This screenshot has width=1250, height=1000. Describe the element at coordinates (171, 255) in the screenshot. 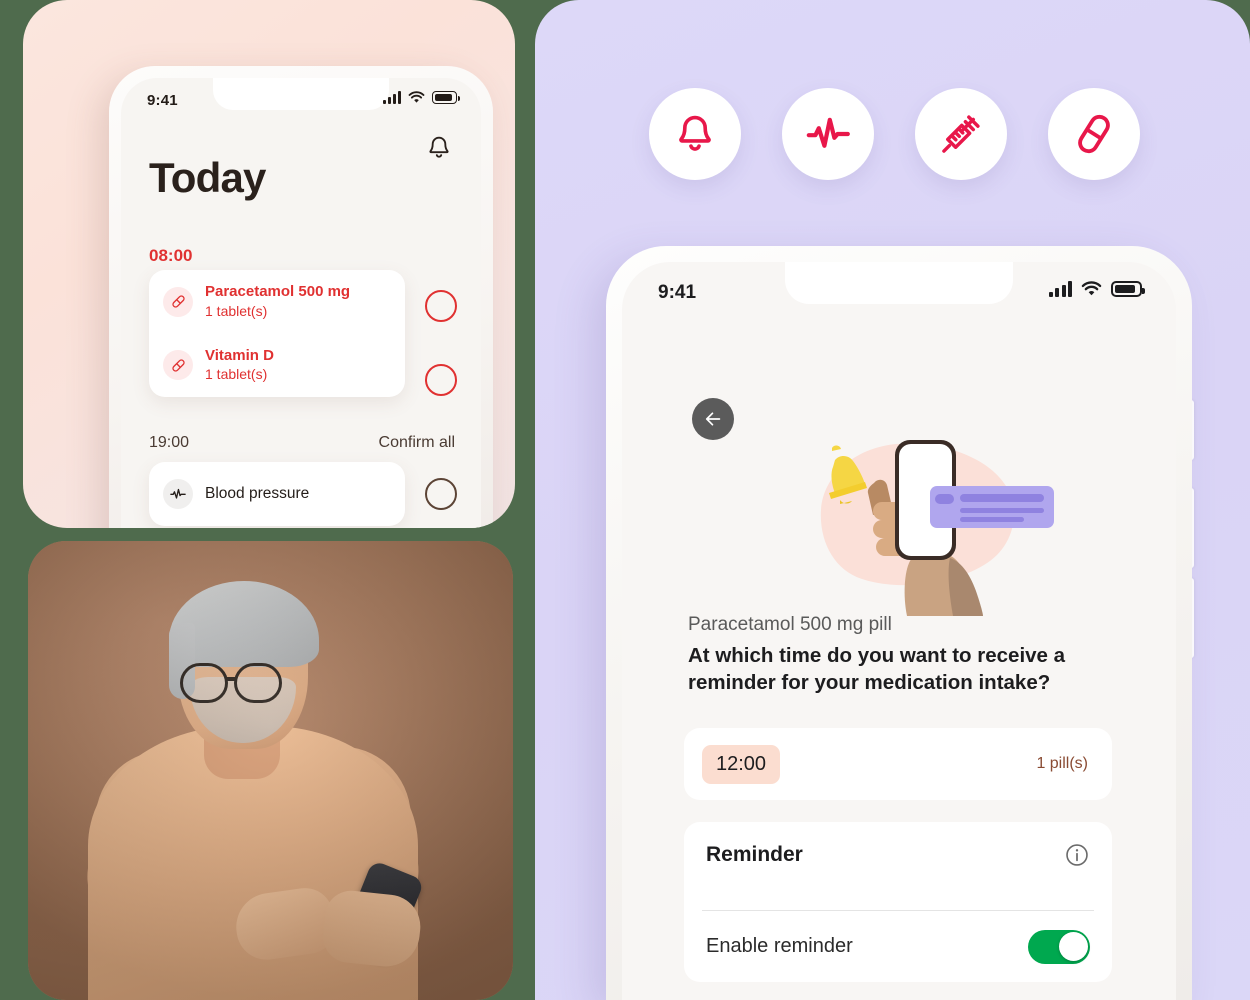

I see `slot-time-0800: 08:00` at that location.